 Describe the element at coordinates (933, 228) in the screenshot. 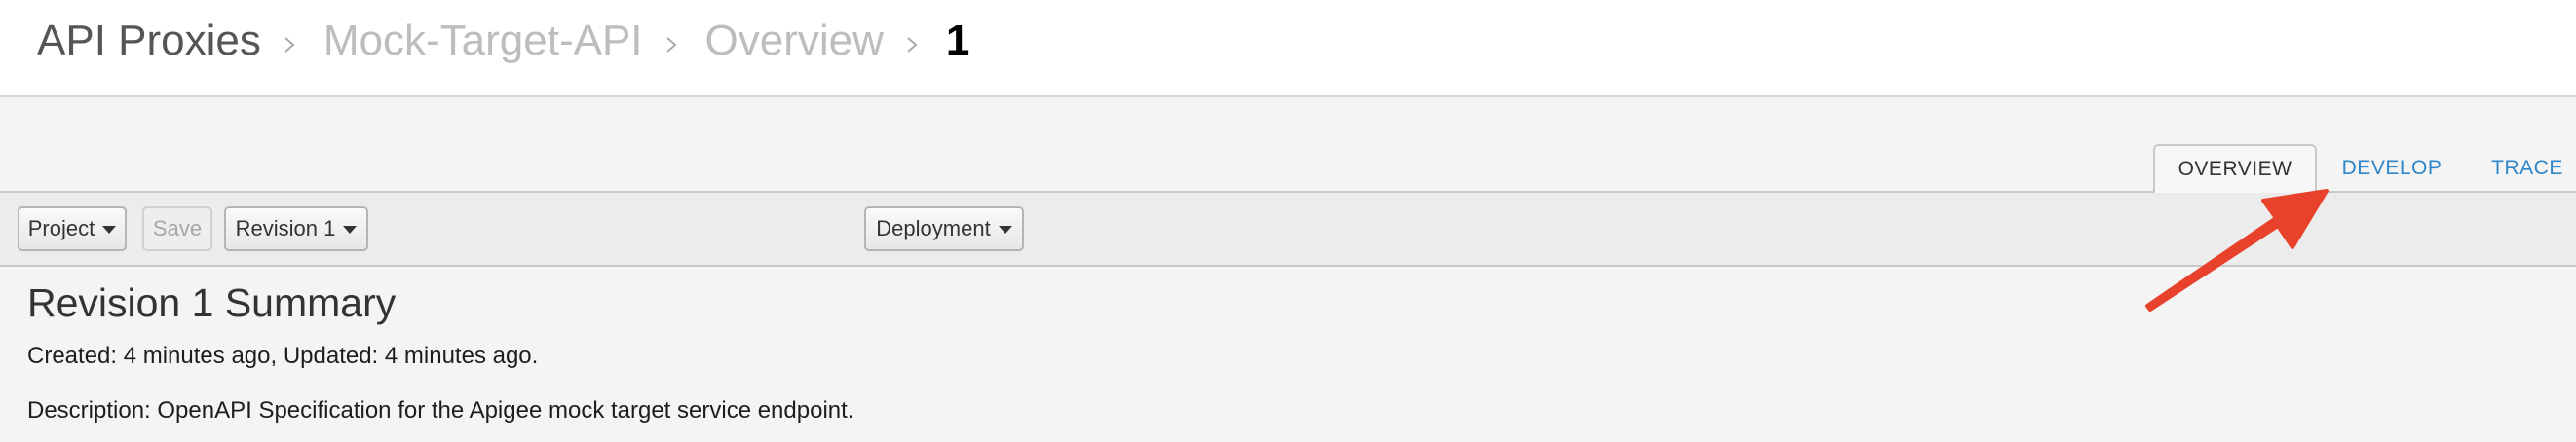

I see `deployment-button-label: Deployment` at that location.